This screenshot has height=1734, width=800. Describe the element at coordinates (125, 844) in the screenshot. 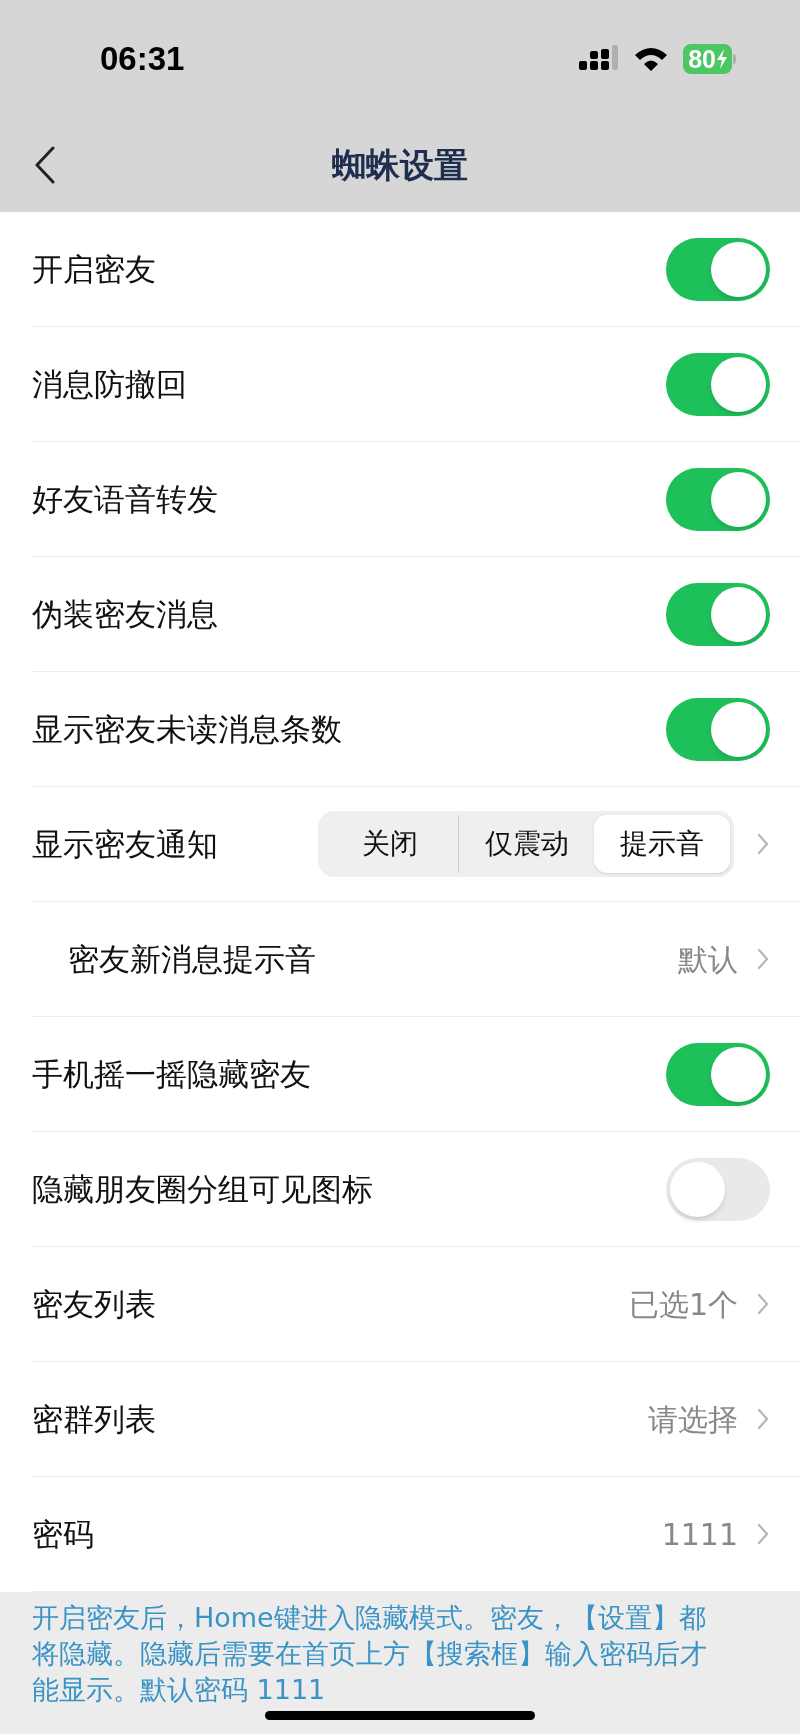

I see `setting-label: 显示密友通知` at that location.